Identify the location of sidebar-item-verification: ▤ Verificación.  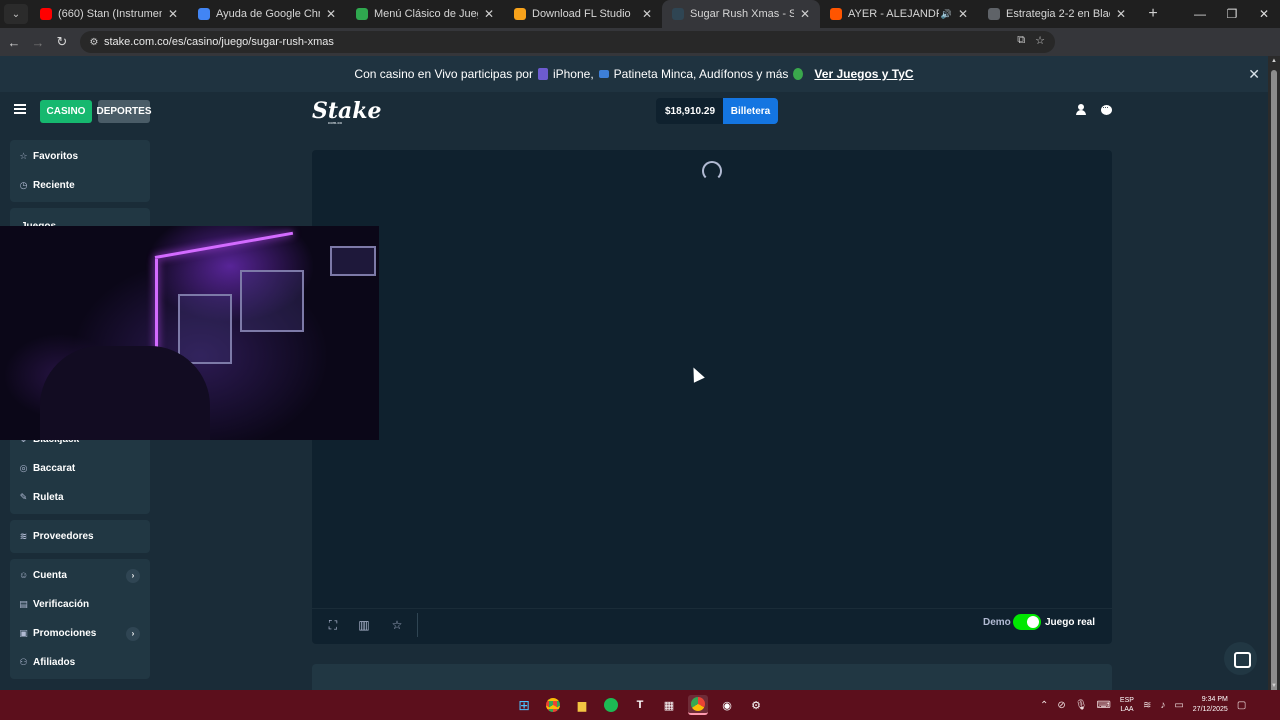
(80, 604).